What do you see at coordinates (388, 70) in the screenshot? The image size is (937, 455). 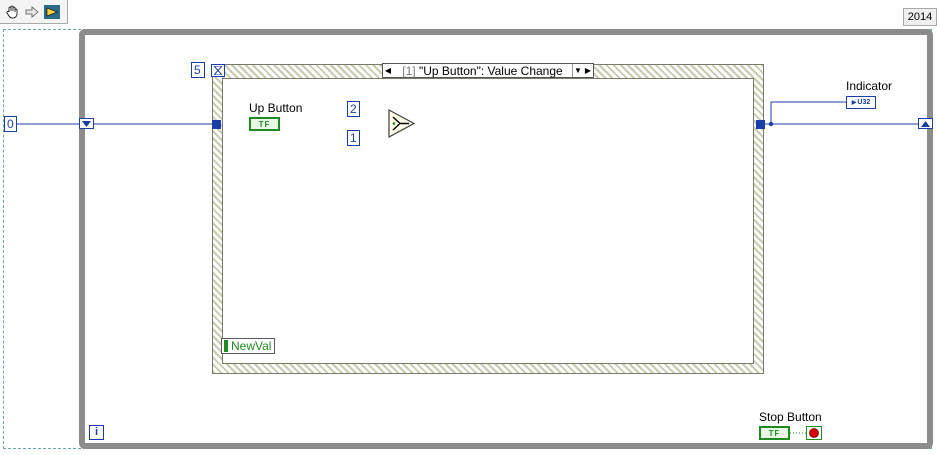 I see `prev-case-arrow-icon: ◀` at bounding box center [388, 70].